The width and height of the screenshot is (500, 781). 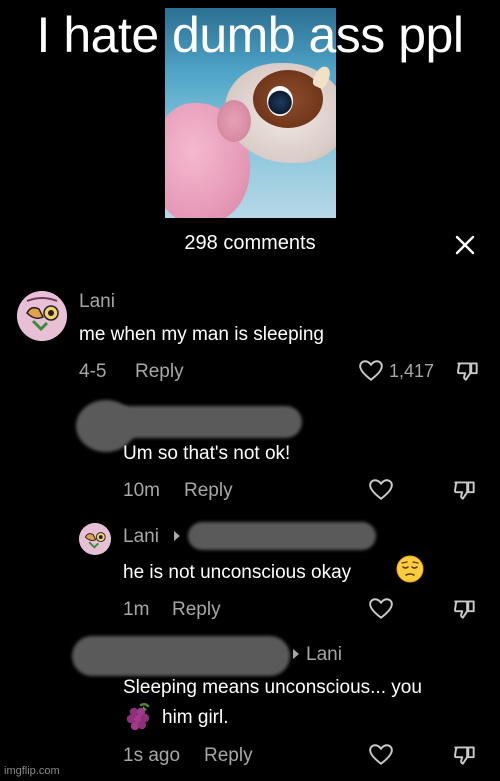 What do you see at coordinates (465, 245) in the screenshot?
I see `close-icon` at bounding box center [465, 245].